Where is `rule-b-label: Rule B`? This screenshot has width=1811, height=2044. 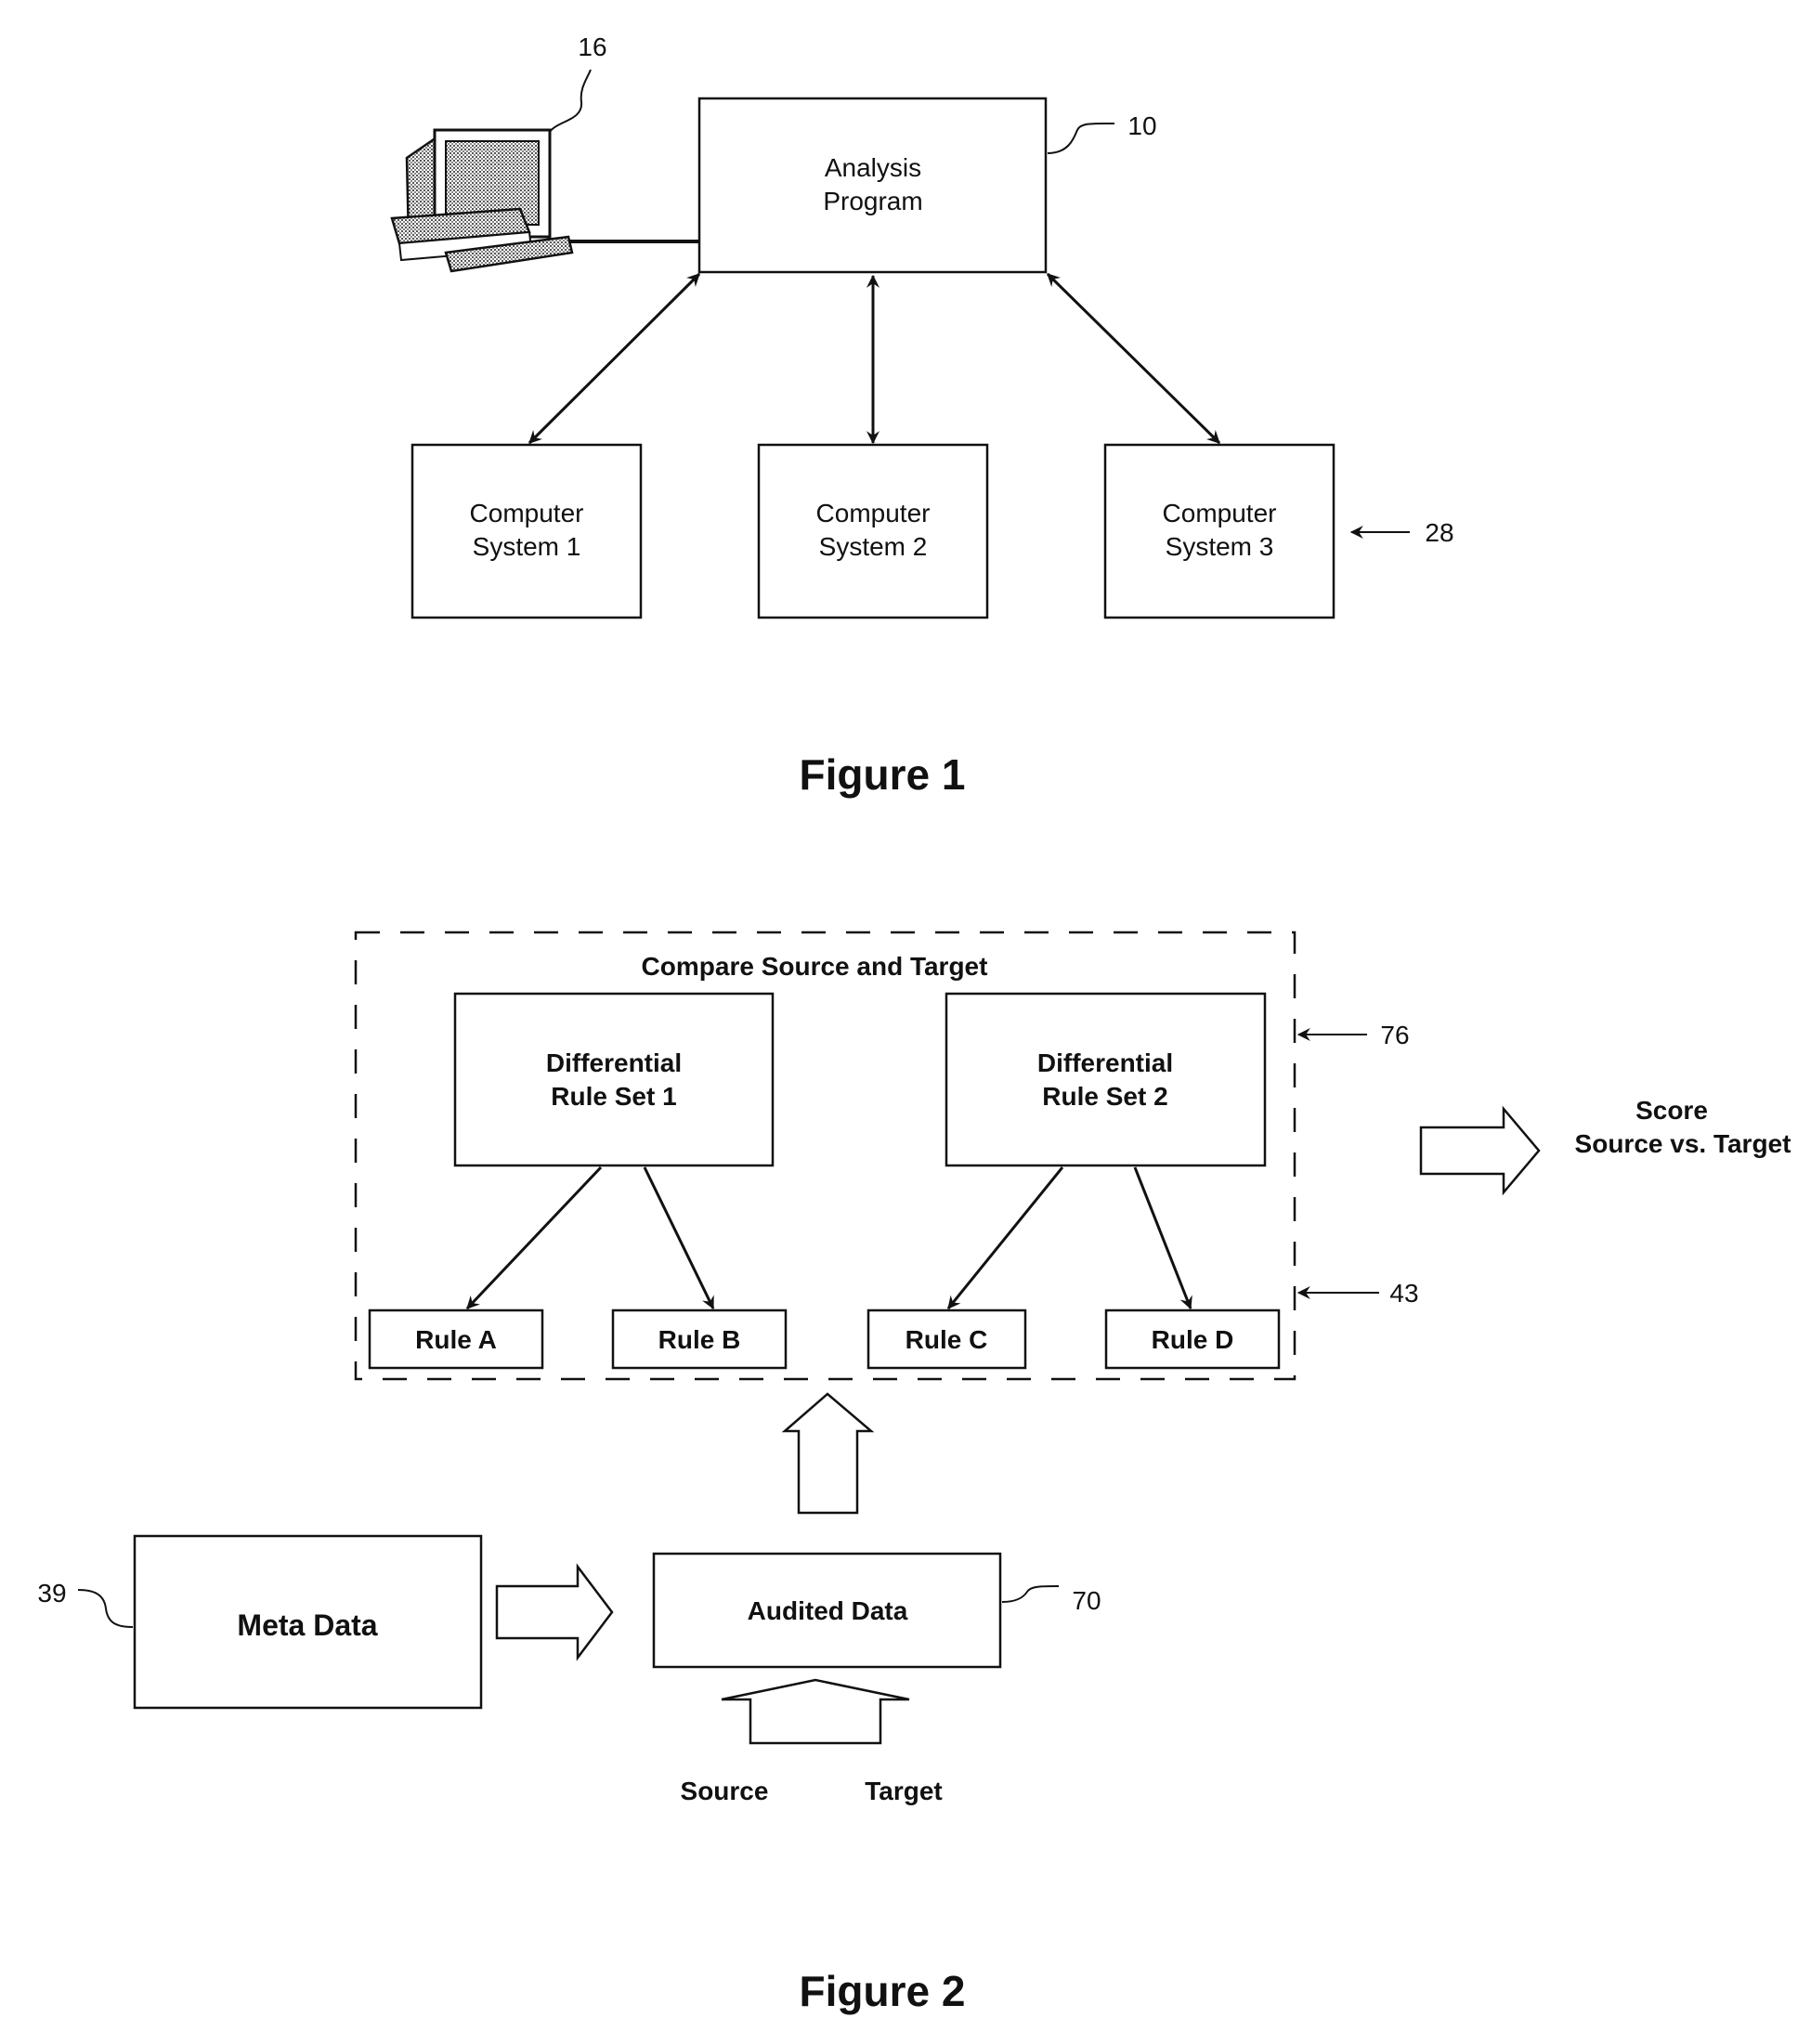
rule-b-label: Rule B is located at coordinates (699, 1339).